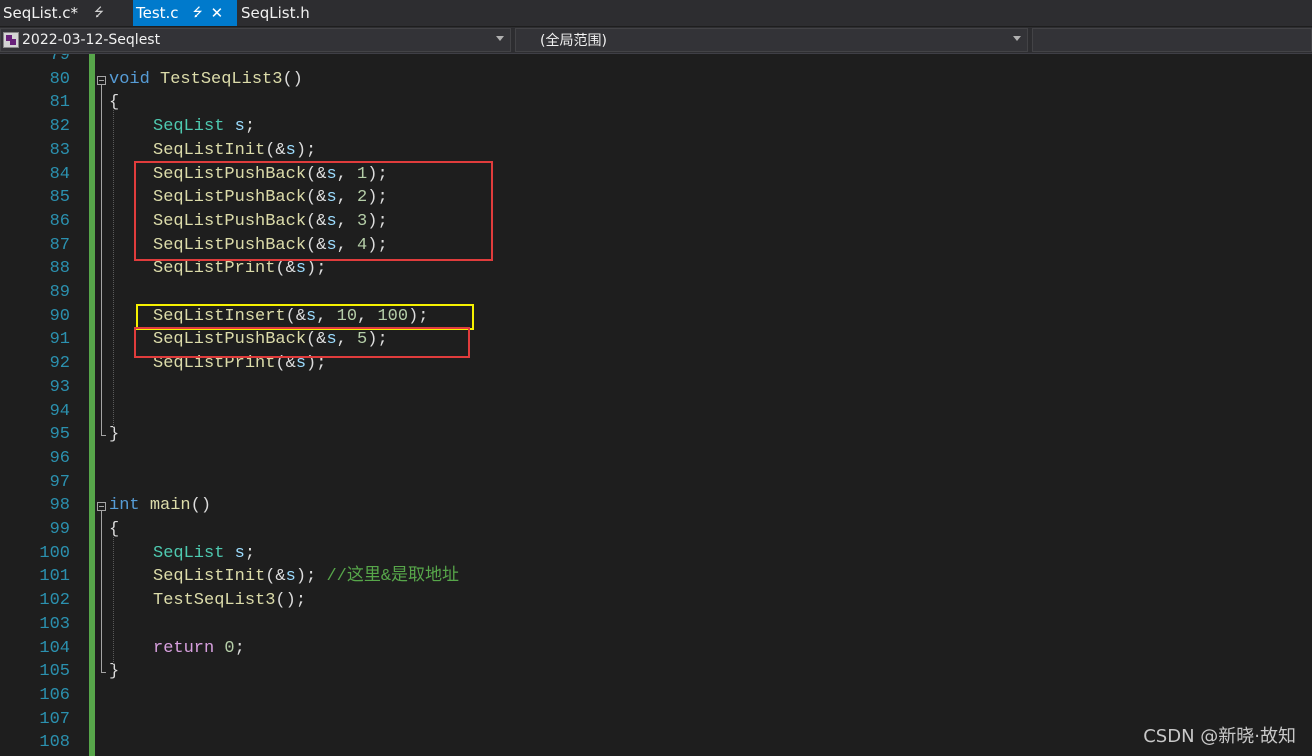 The width and height of the screenshot is (1312, 756). I want to click on document-tab-strip: SeqList.c* ⭍ Test.c ⭍ ✕ SeqList.h, so click(656, 13).